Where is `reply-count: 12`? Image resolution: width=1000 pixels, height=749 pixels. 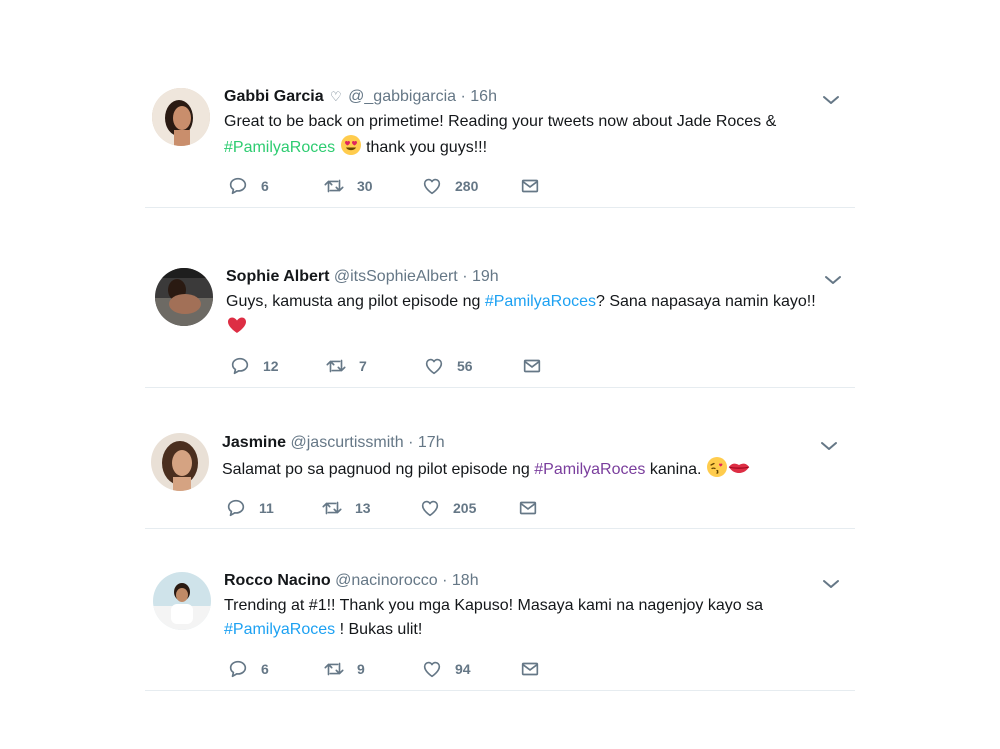 reply-count: 12 is located at coordinates (271, 366).